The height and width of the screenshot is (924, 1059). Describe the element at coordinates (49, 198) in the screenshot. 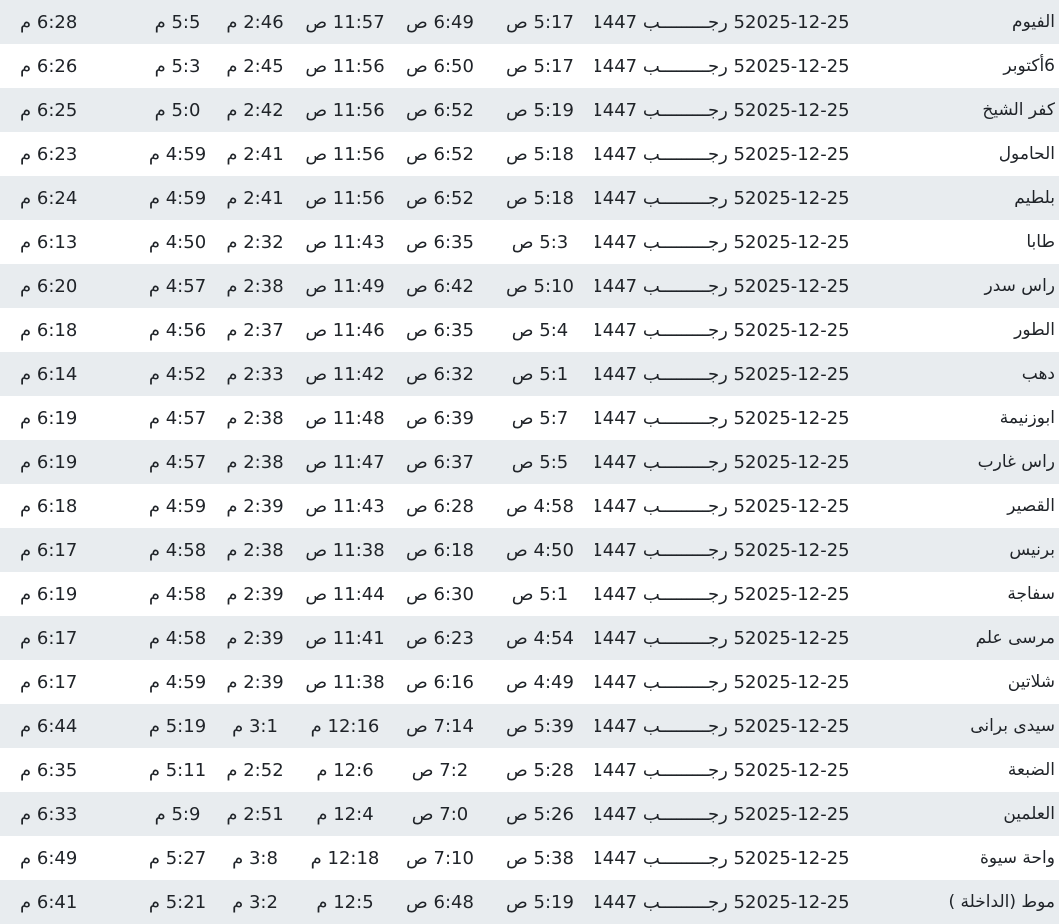

I see `isha-time-cell: 6:24 م` at that location.